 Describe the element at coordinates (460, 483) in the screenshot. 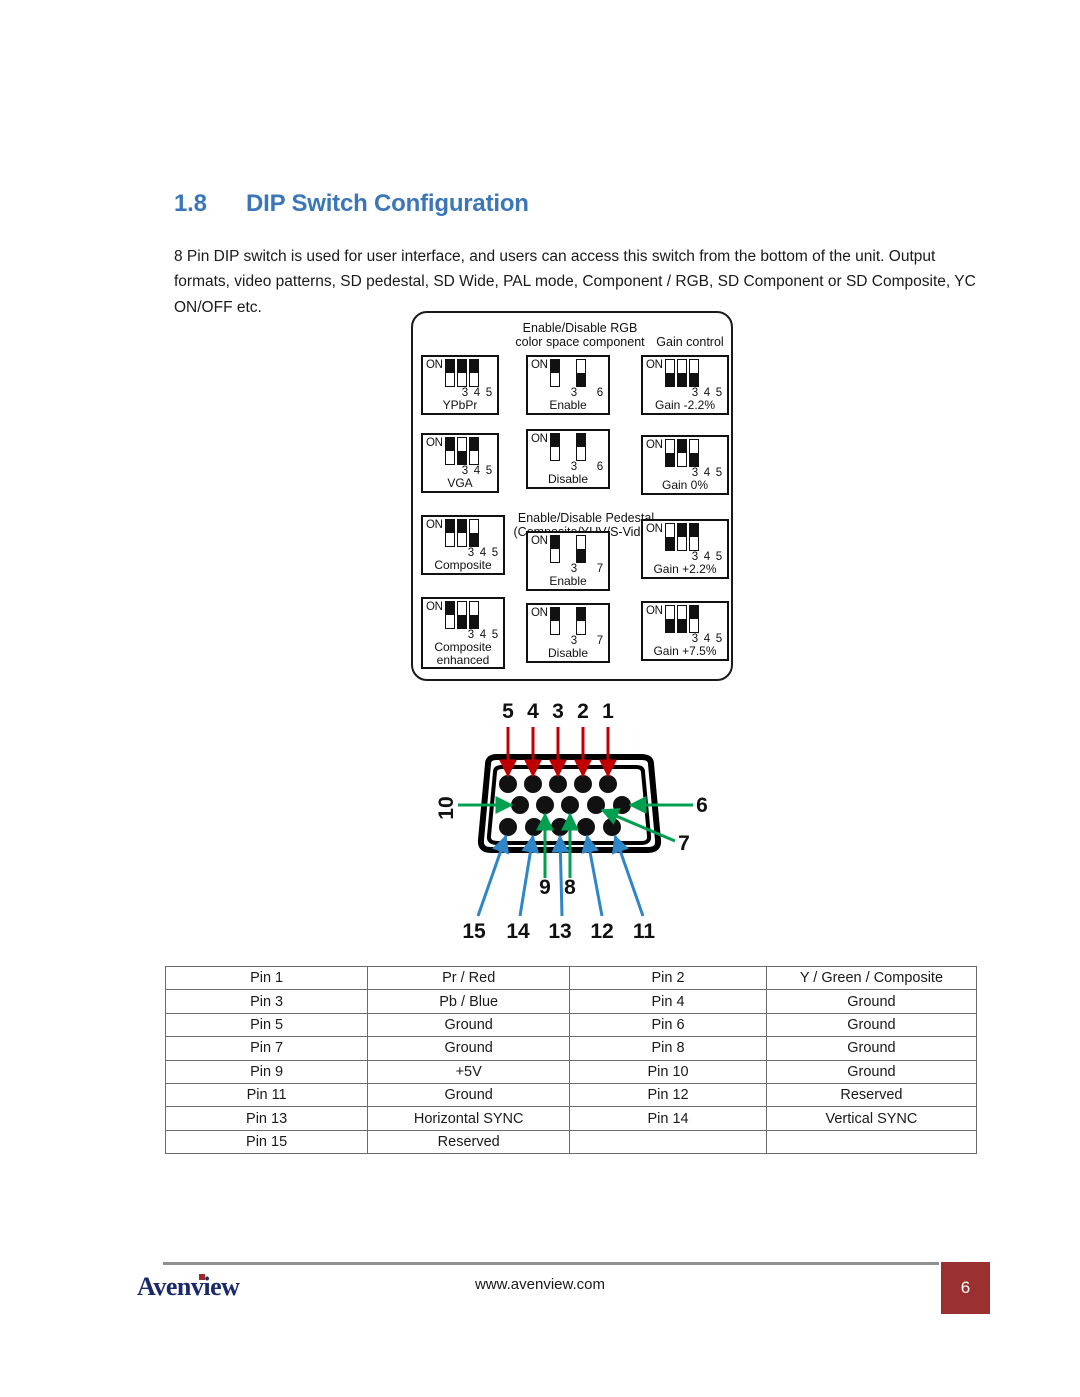

I see `dip-block-label: VGA` at that location.